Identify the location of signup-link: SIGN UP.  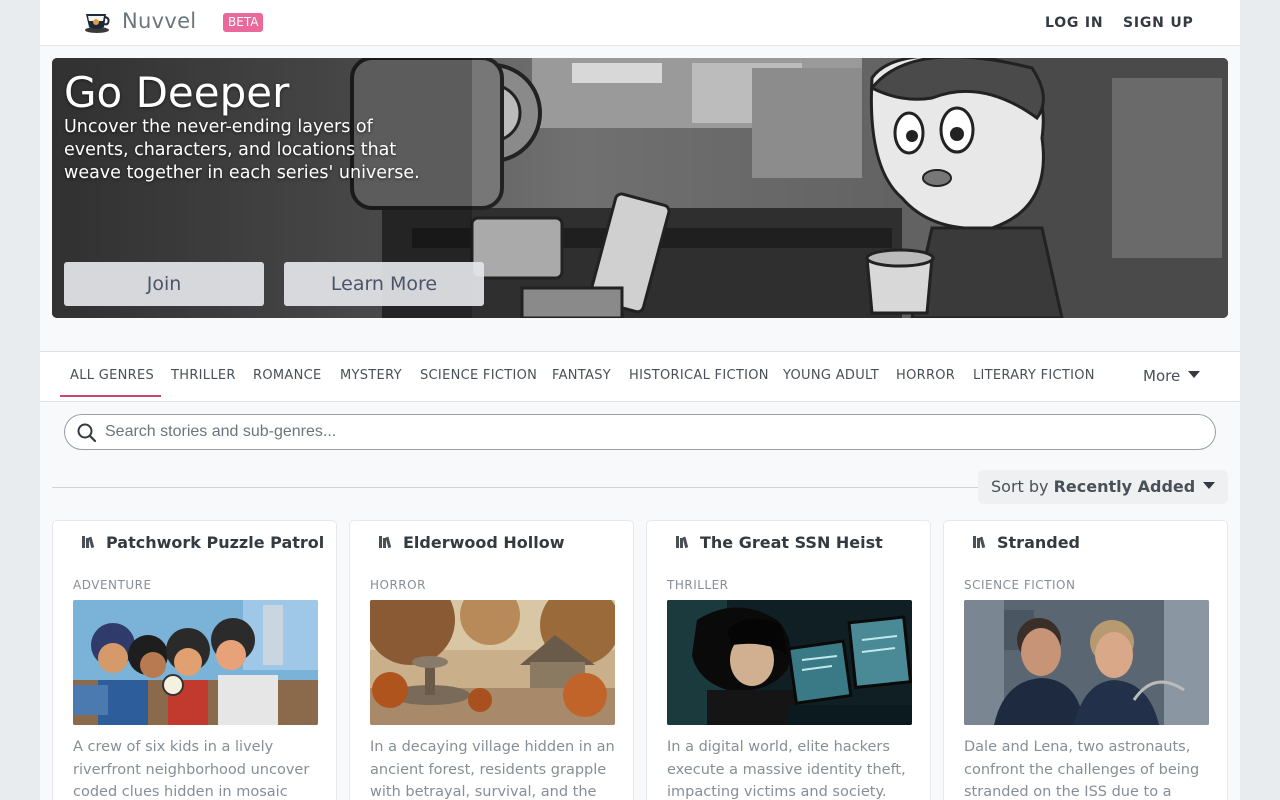
(1158, 23).